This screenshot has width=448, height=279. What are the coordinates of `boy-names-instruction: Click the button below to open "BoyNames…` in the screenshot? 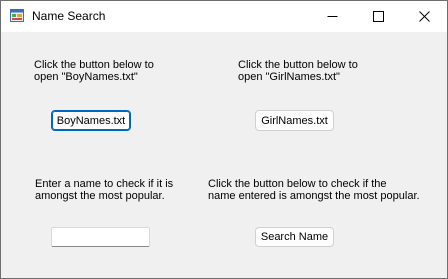 It's located at (94, 71).